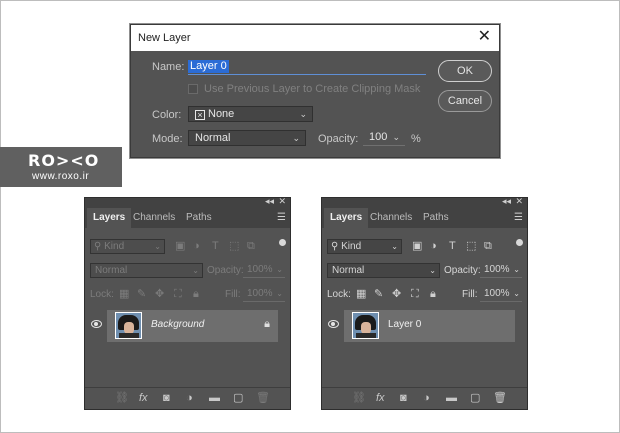 This screenshot has height=433, width=620. What do you see at coordinates (384, 138) in the screenshot?
I see `opacity-input: 100 ⌄` at bounding box center [384, 138].